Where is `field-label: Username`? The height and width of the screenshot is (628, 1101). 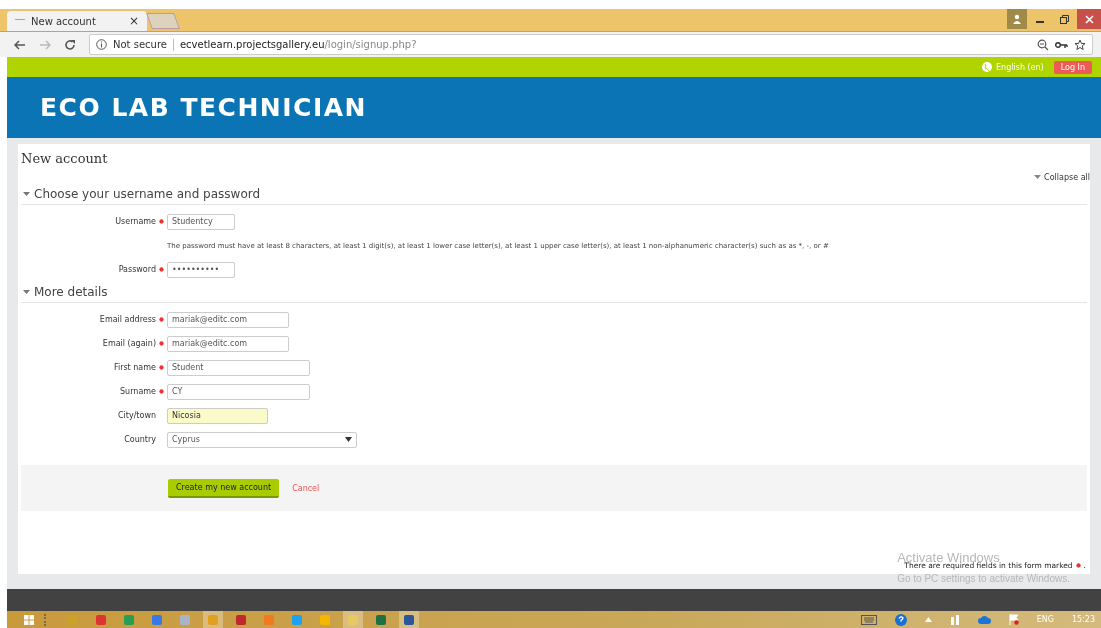 field-label: Username is located at coordinates (135, 221).